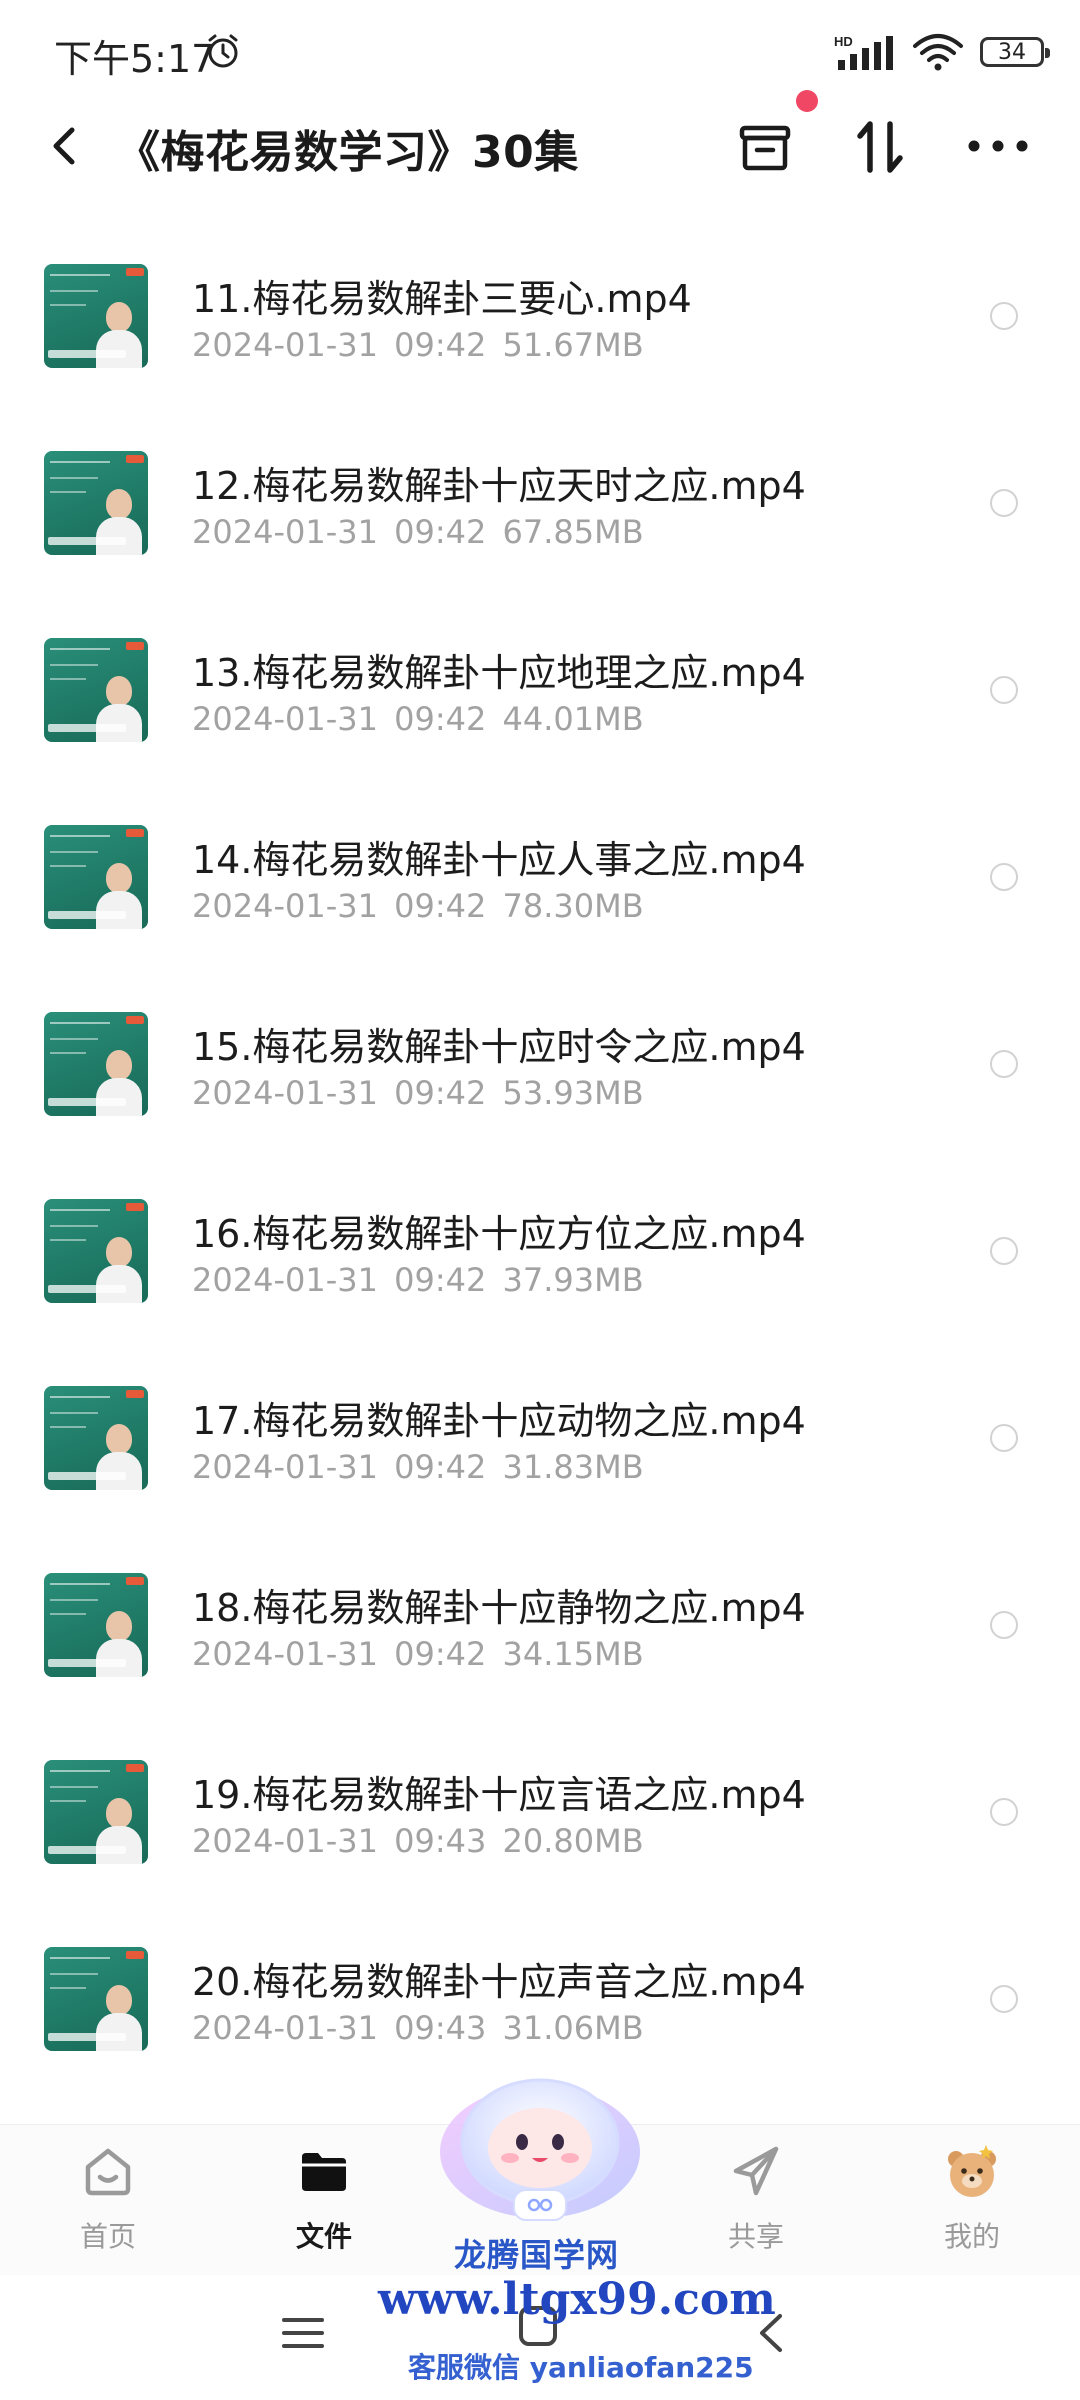 Image resolution: width=1080 pixels, height=2400 pixels. I want to click on page-title: 《梅花易数学习》30集, so click(347, 152).